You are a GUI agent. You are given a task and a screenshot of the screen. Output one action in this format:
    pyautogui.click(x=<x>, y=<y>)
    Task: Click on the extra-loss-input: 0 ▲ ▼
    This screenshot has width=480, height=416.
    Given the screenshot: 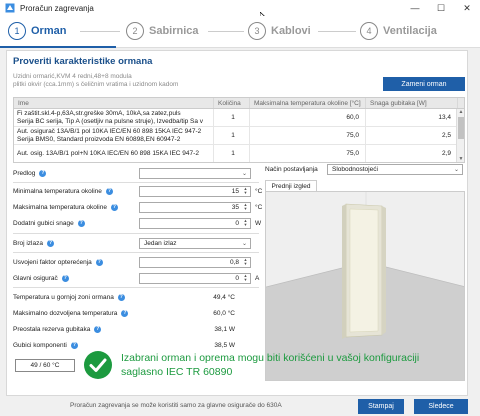 What is the action you would take?
    pyautogui.click(x=195, y=223)
    